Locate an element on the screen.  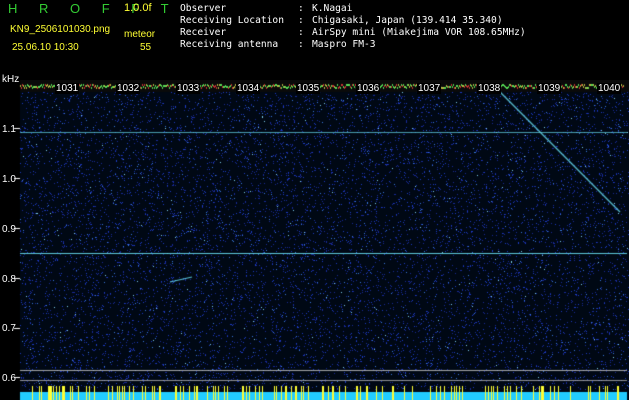
y-axis-unit: kHz is located at coordinates (11, 79).